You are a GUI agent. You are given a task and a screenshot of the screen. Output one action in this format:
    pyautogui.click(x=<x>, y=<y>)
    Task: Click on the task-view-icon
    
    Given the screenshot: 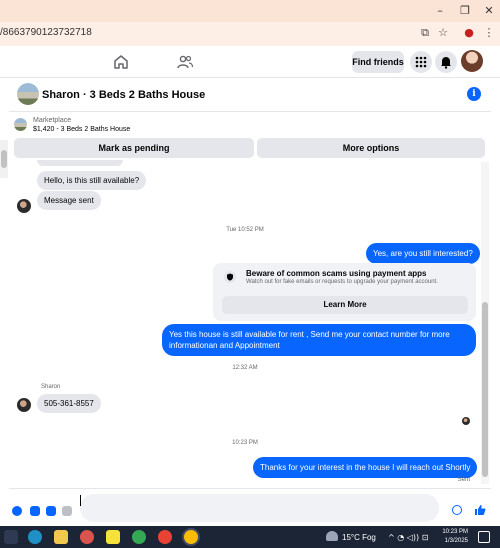 What is the action you would take?
    pyautogui.click(x=11, y=537)
    